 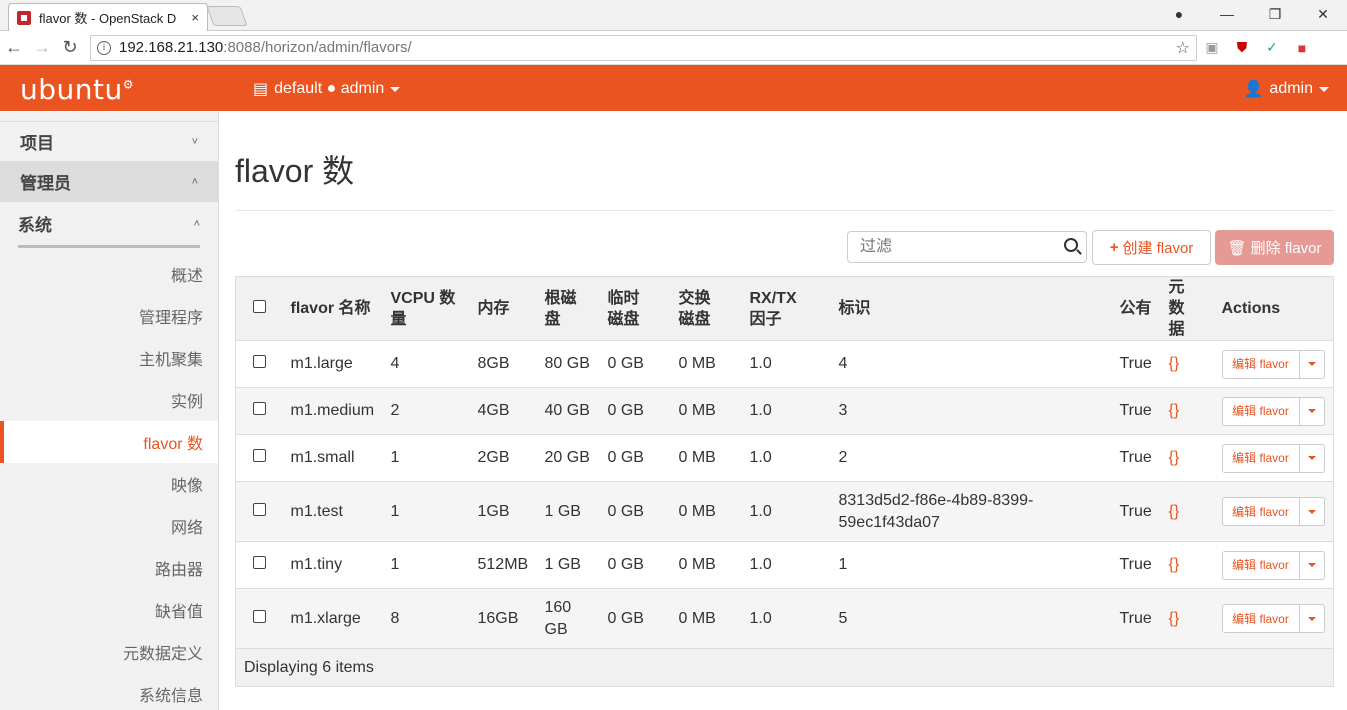 What do you see at coordinates (109, 182) in the screenshot?
I see `sidebar-section-admin: 管理员 ˄` at bounding box center [109, 182].